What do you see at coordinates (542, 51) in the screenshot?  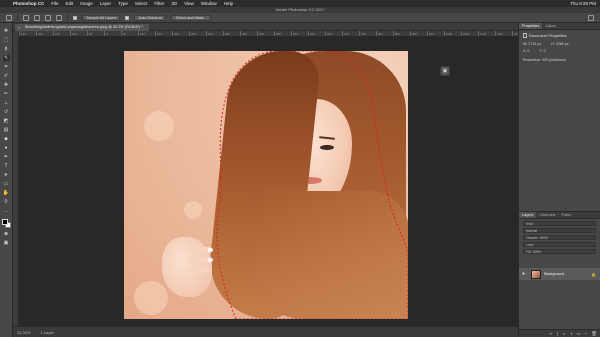 I see `y-value: Y: 0` at bounding box center [542, 51].